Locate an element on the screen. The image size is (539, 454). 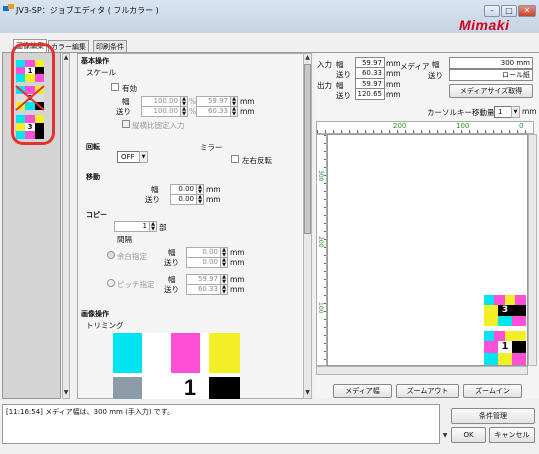
horizontal-ruler is located at coordinates (425, 127).